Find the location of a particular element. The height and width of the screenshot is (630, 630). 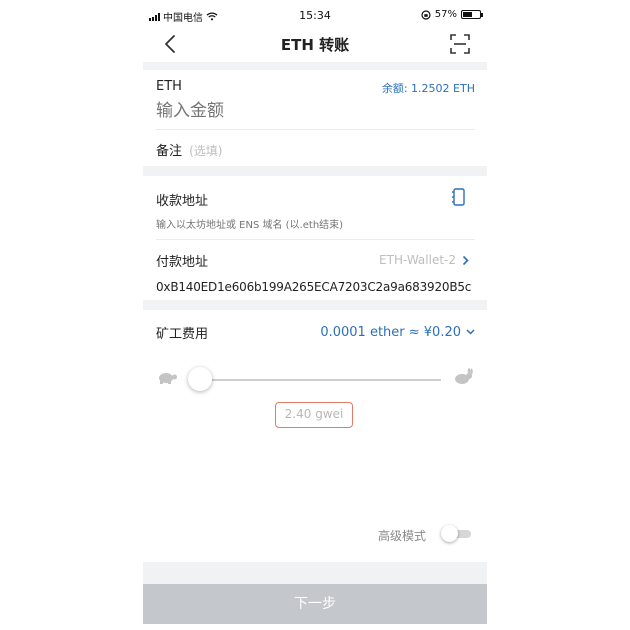

page-title: ETH 转账 is located at coordinates (315, 45).